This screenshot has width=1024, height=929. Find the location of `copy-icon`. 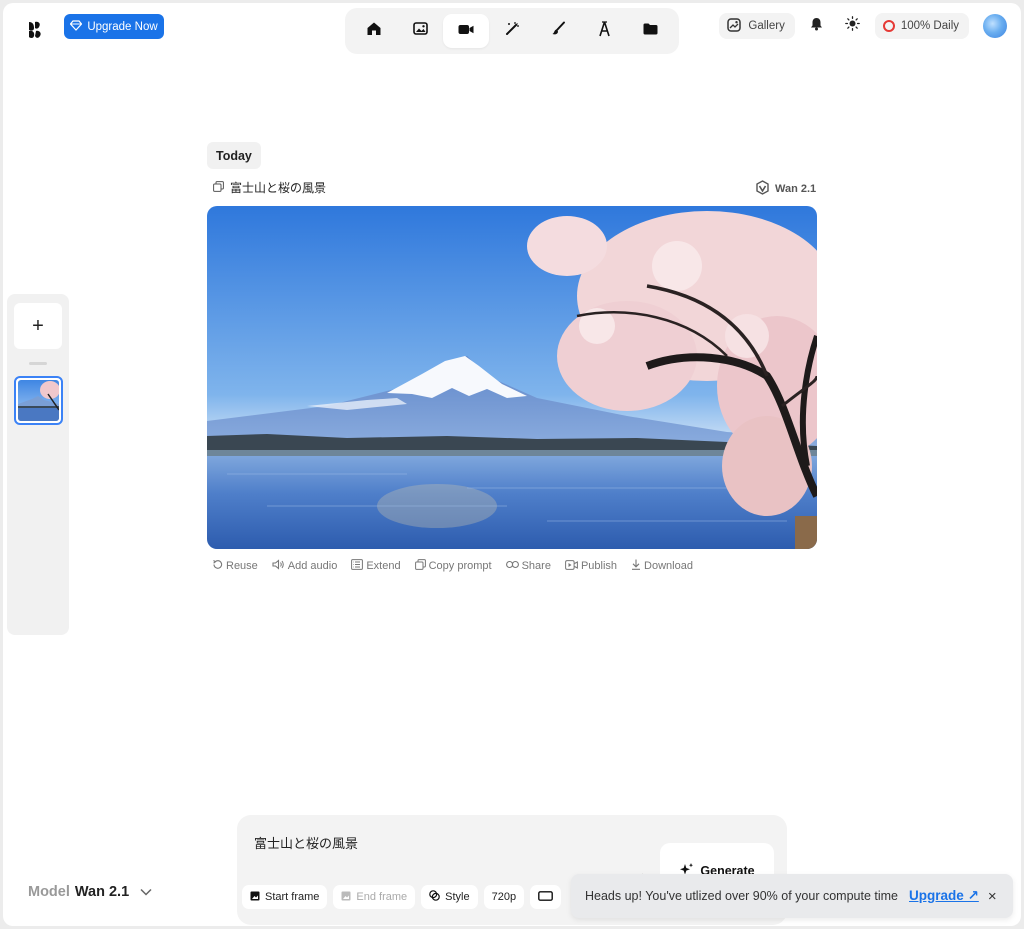

copy-icon is located at coordinates (420, 566).